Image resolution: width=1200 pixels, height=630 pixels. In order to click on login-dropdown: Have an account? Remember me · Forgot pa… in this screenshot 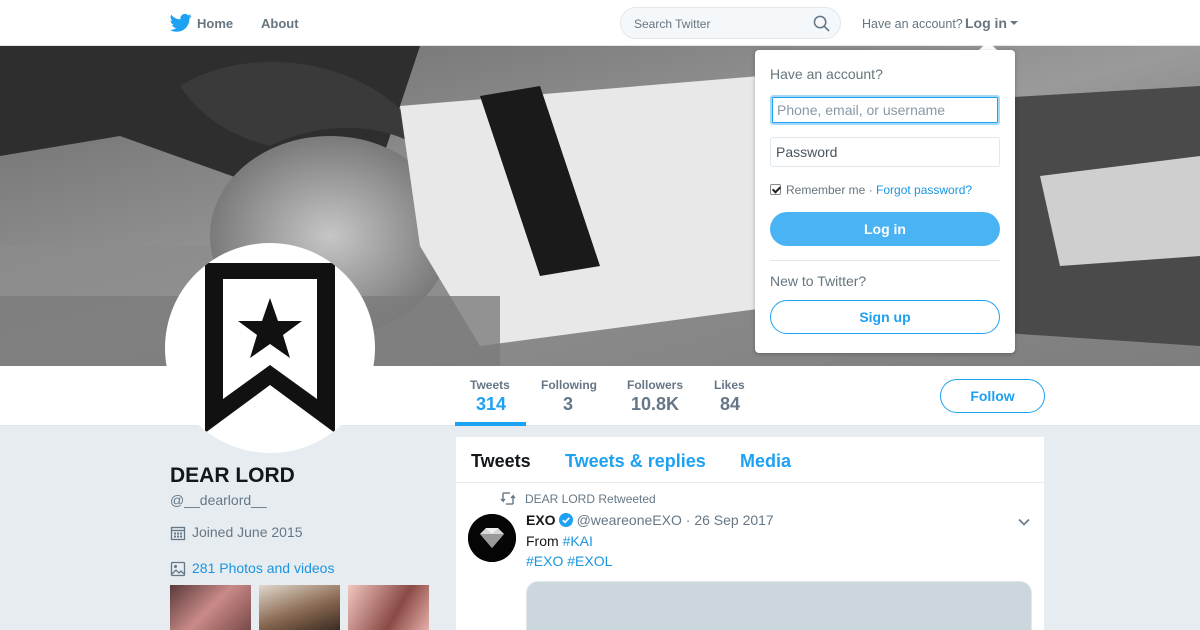, I will do `click(885, 201)`.